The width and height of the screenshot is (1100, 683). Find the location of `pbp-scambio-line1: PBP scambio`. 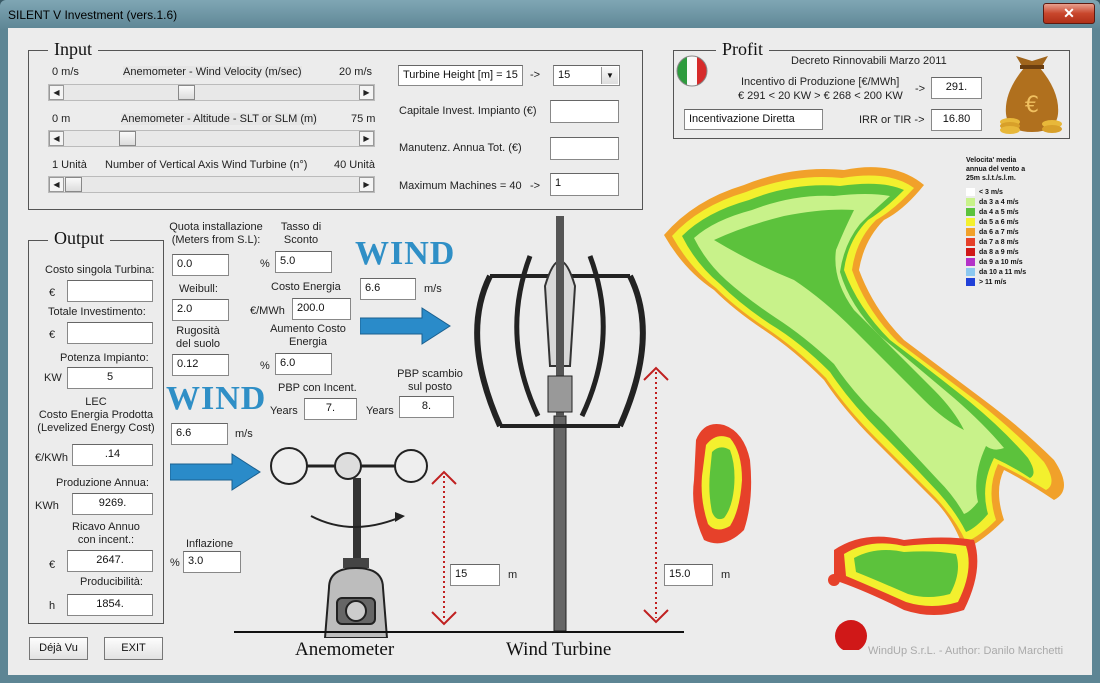

pbp-scambio-line1: PBP scambio is located at coordinates (430, 374).